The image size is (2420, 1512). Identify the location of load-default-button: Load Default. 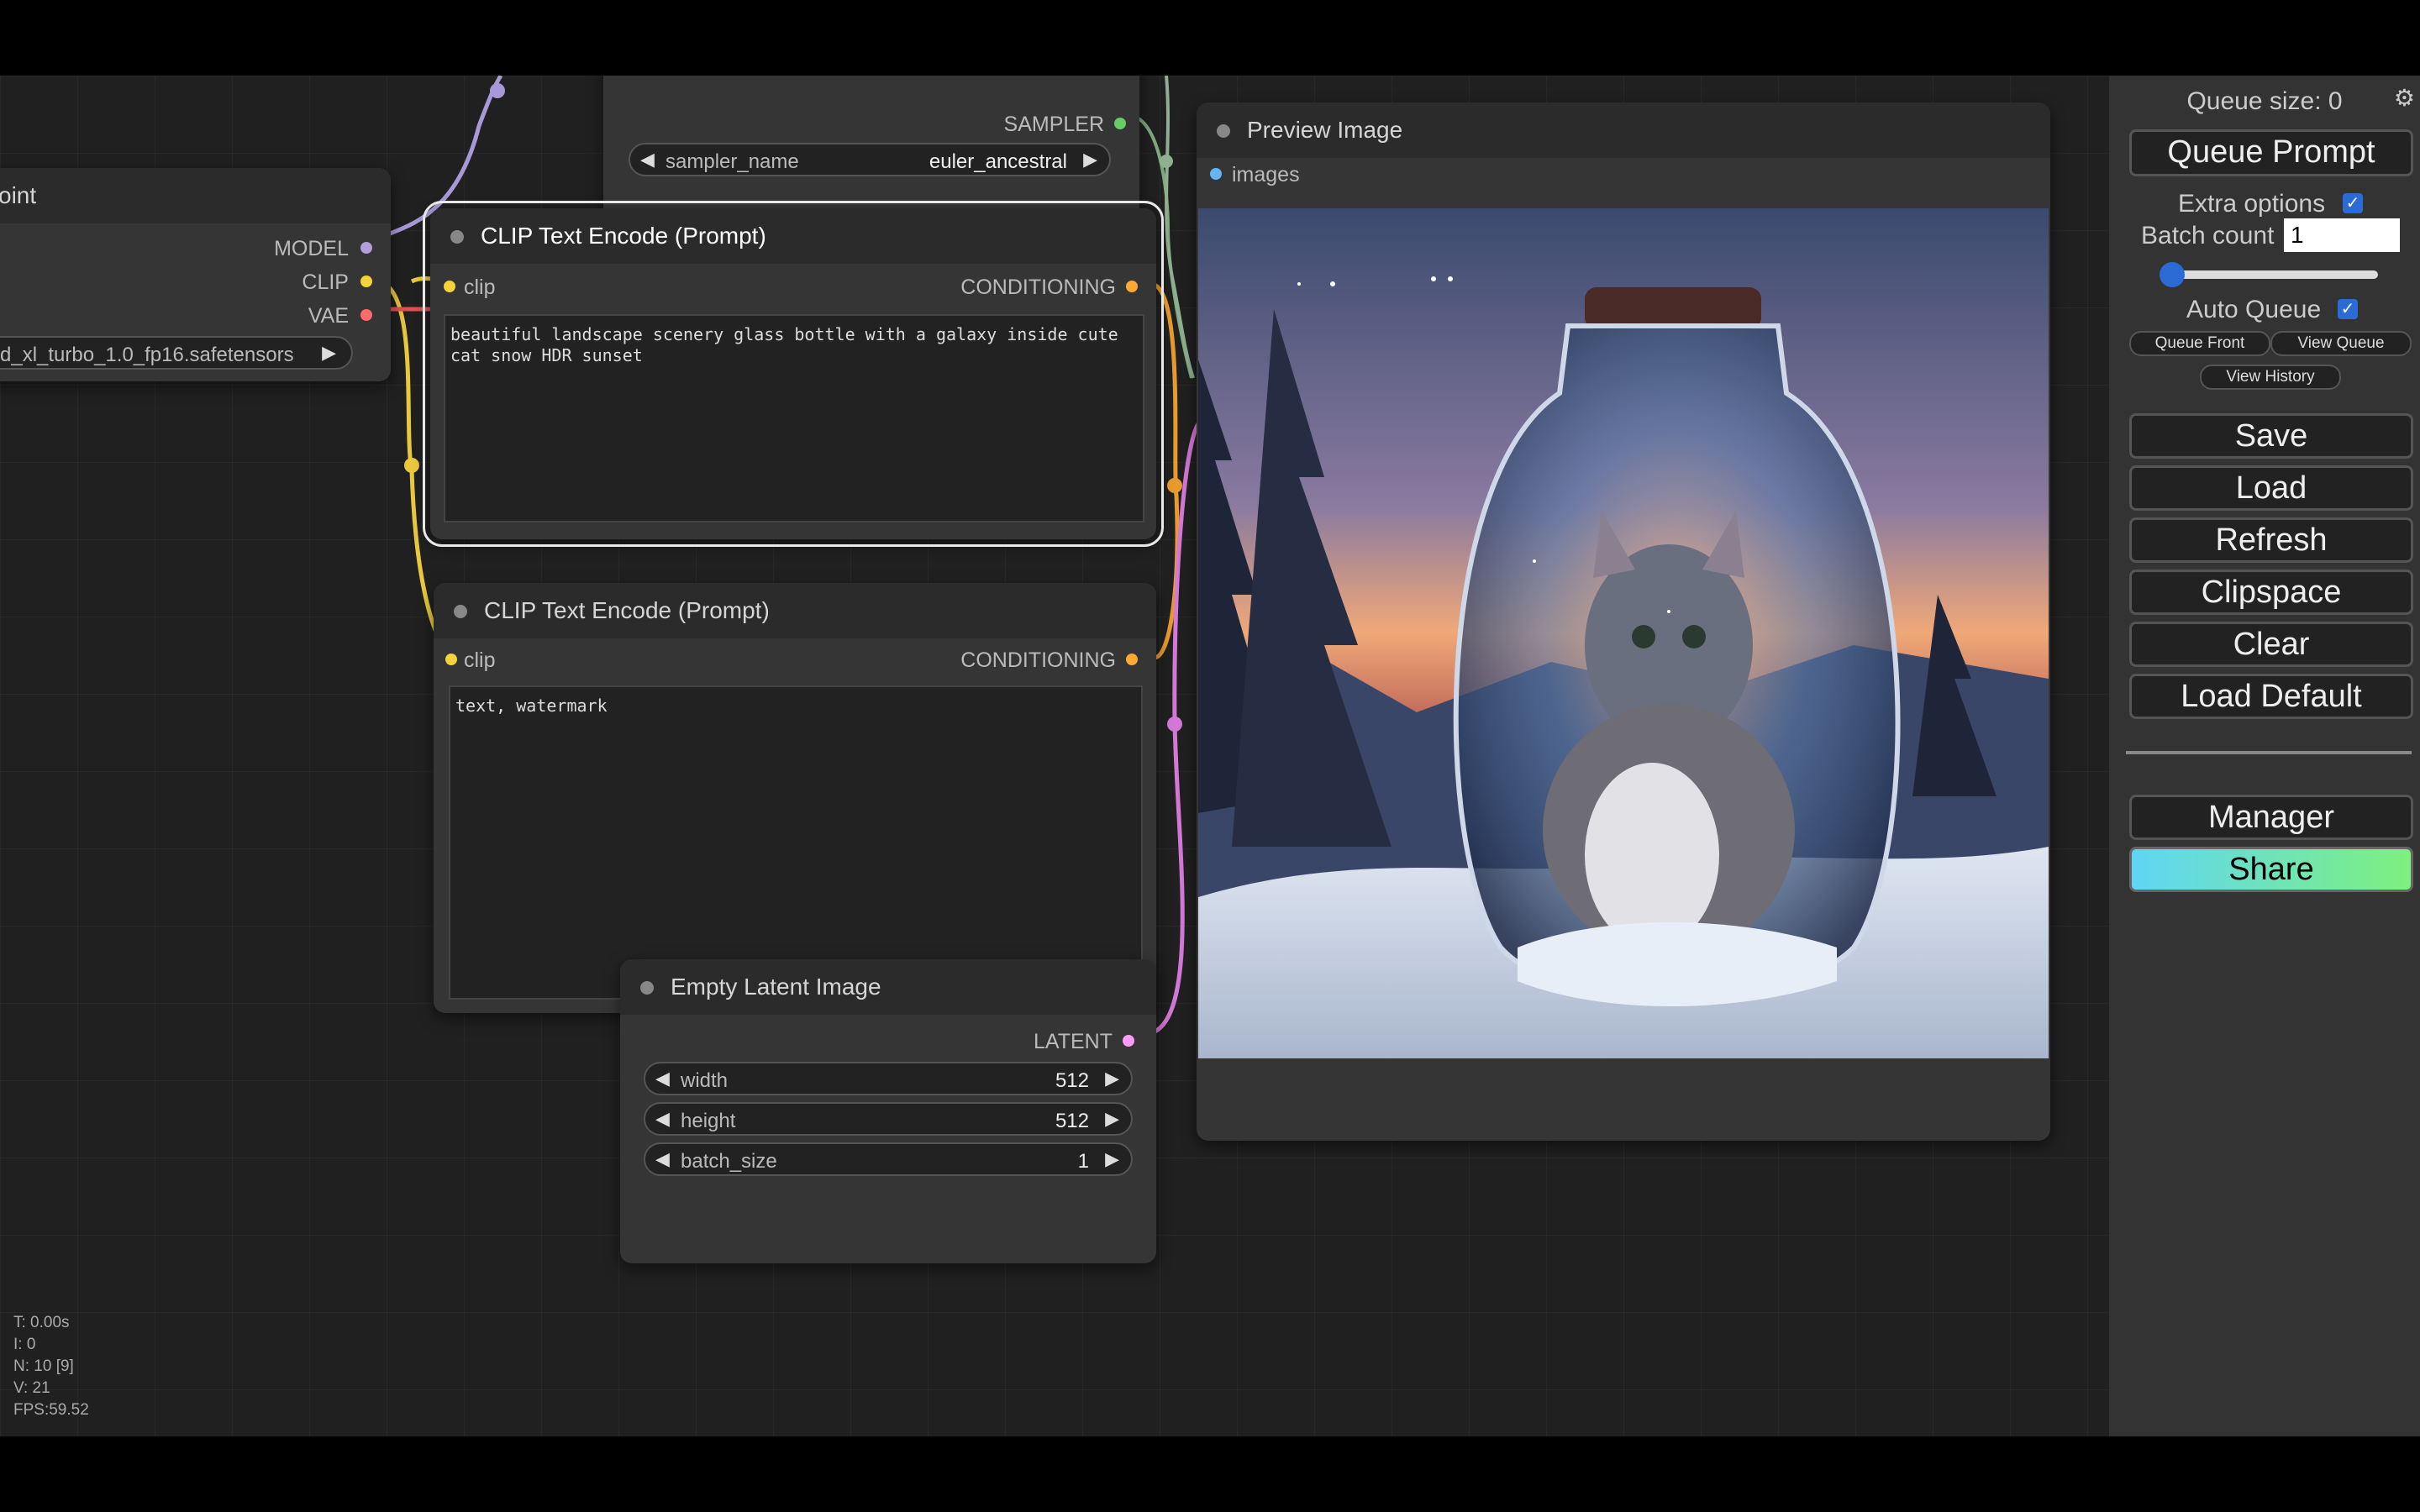
(2271, 696).